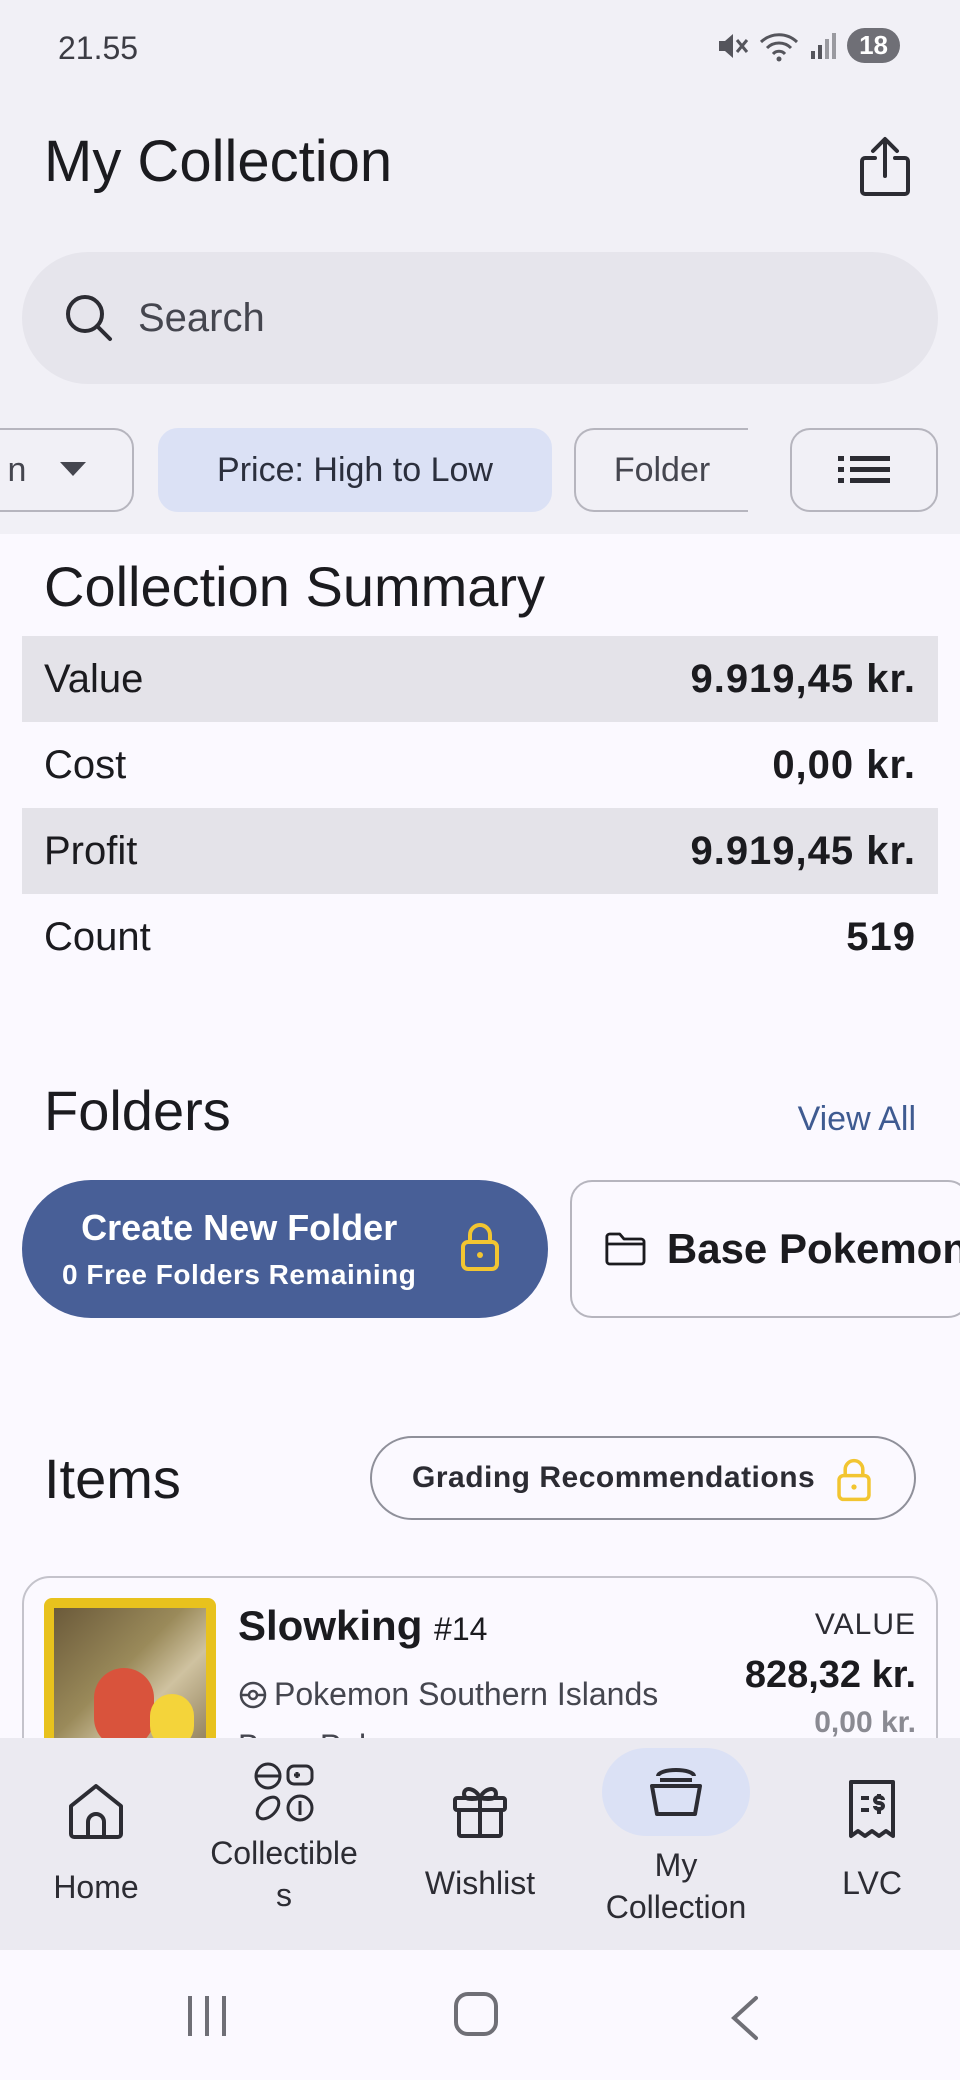  Describe the element at coordinates (89, 318) in the screenshot. I see `search-icon` at that location.